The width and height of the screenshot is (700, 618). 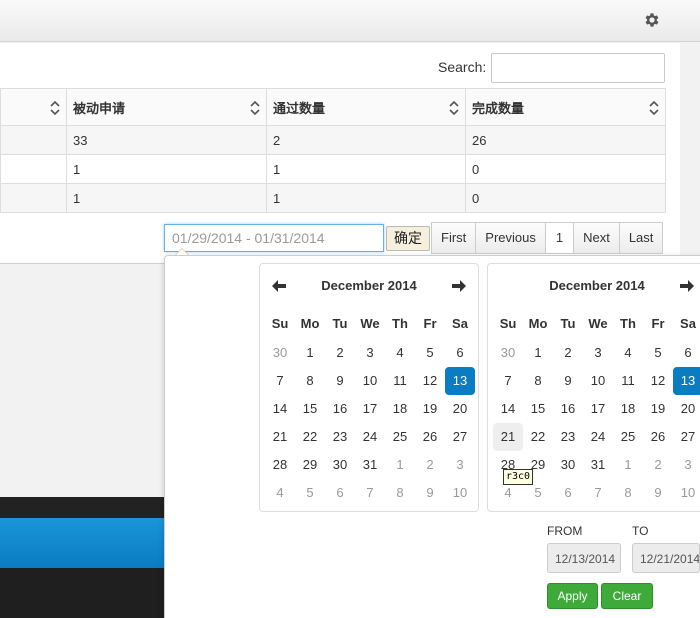 What do you see at coordinates (666, 558) in the screenshot?
I see `to-date-input: 12/21/2014` at bounding box center [666, 558].